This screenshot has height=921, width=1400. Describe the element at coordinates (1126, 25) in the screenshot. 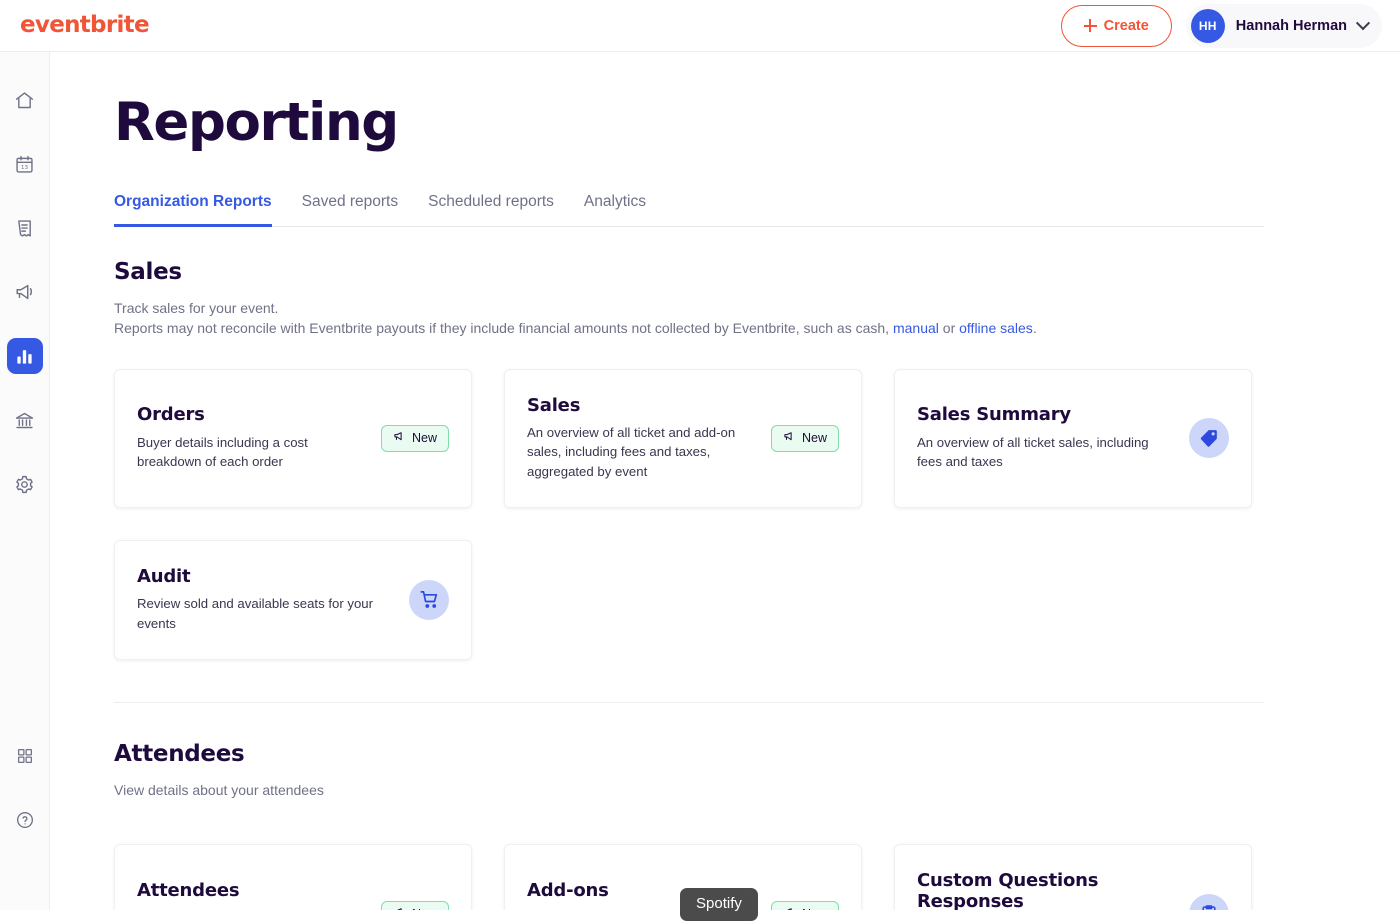

I see `create-button-label: Create` at that location.